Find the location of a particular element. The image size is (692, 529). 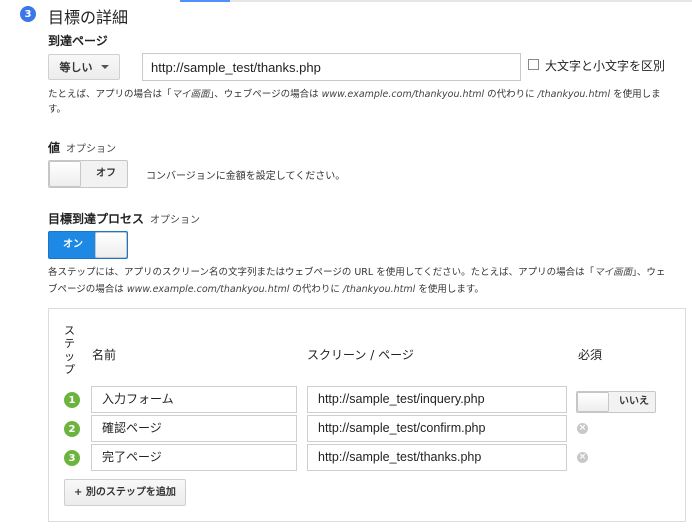

step-url-input: http://sample_test/confirm.php is located at coordinates (437, 428).